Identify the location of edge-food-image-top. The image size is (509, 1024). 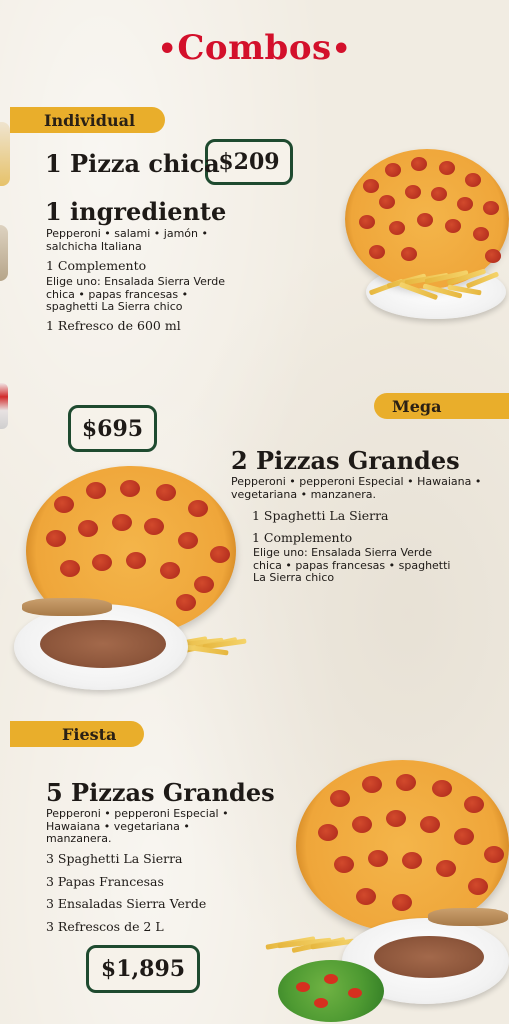
(5, 154).